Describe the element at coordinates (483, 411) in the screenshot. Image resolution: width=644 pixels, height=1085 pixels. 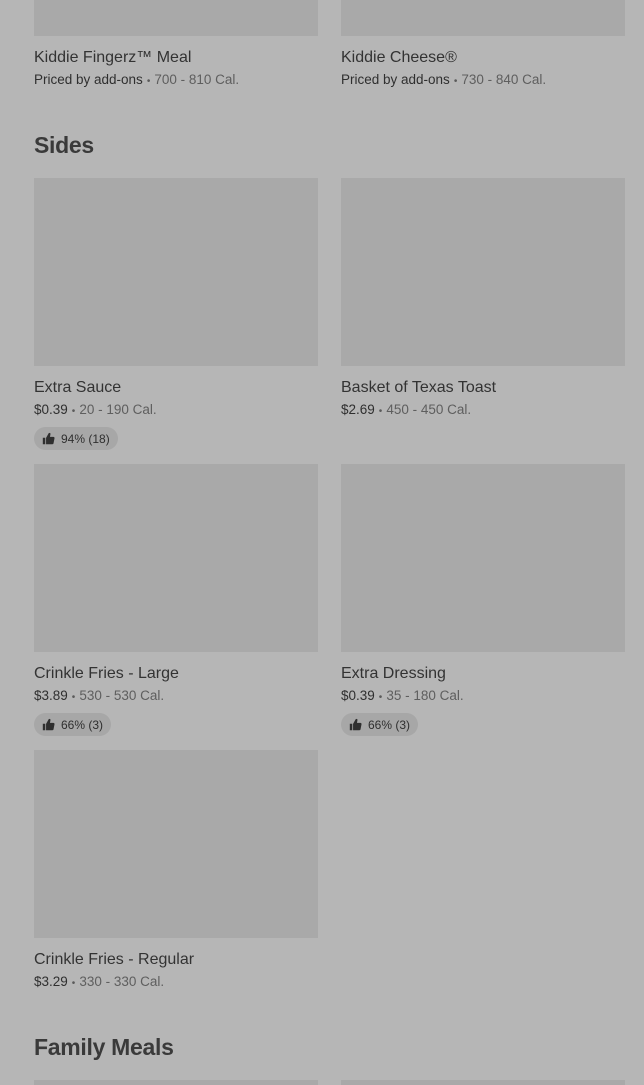
I see `item-meta: $2.69 • 450 - 450 Cal.` at that location.